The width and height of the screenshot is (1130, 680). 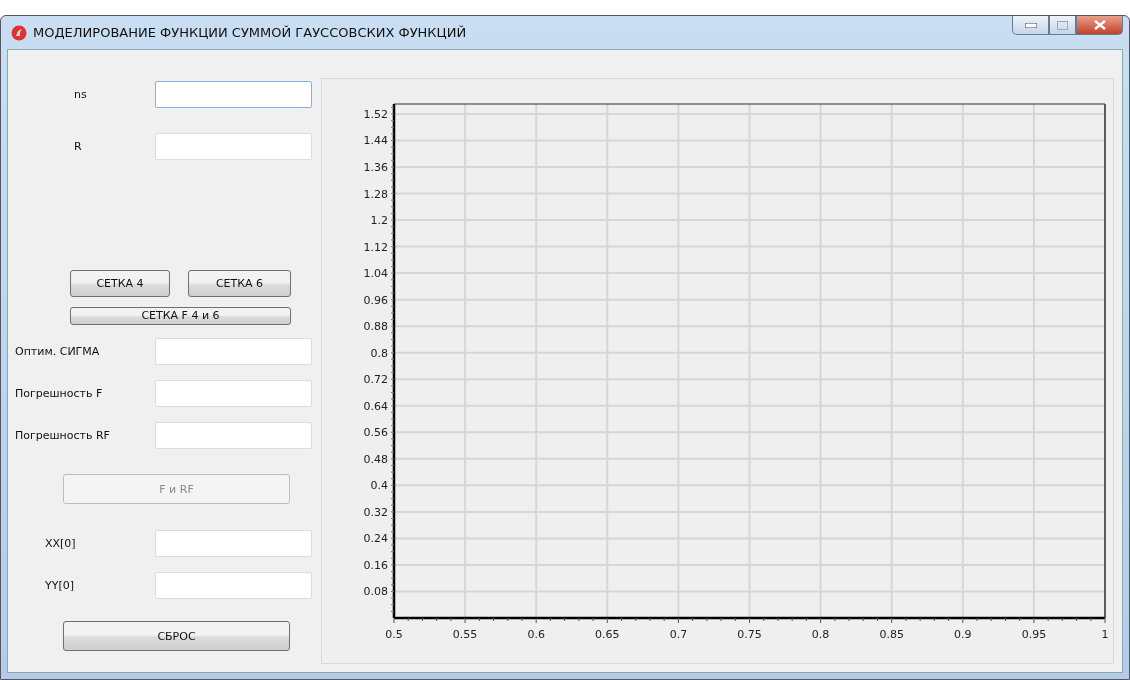 I want to click on y-tick-label: 0.56, so click(x=375, y=433).